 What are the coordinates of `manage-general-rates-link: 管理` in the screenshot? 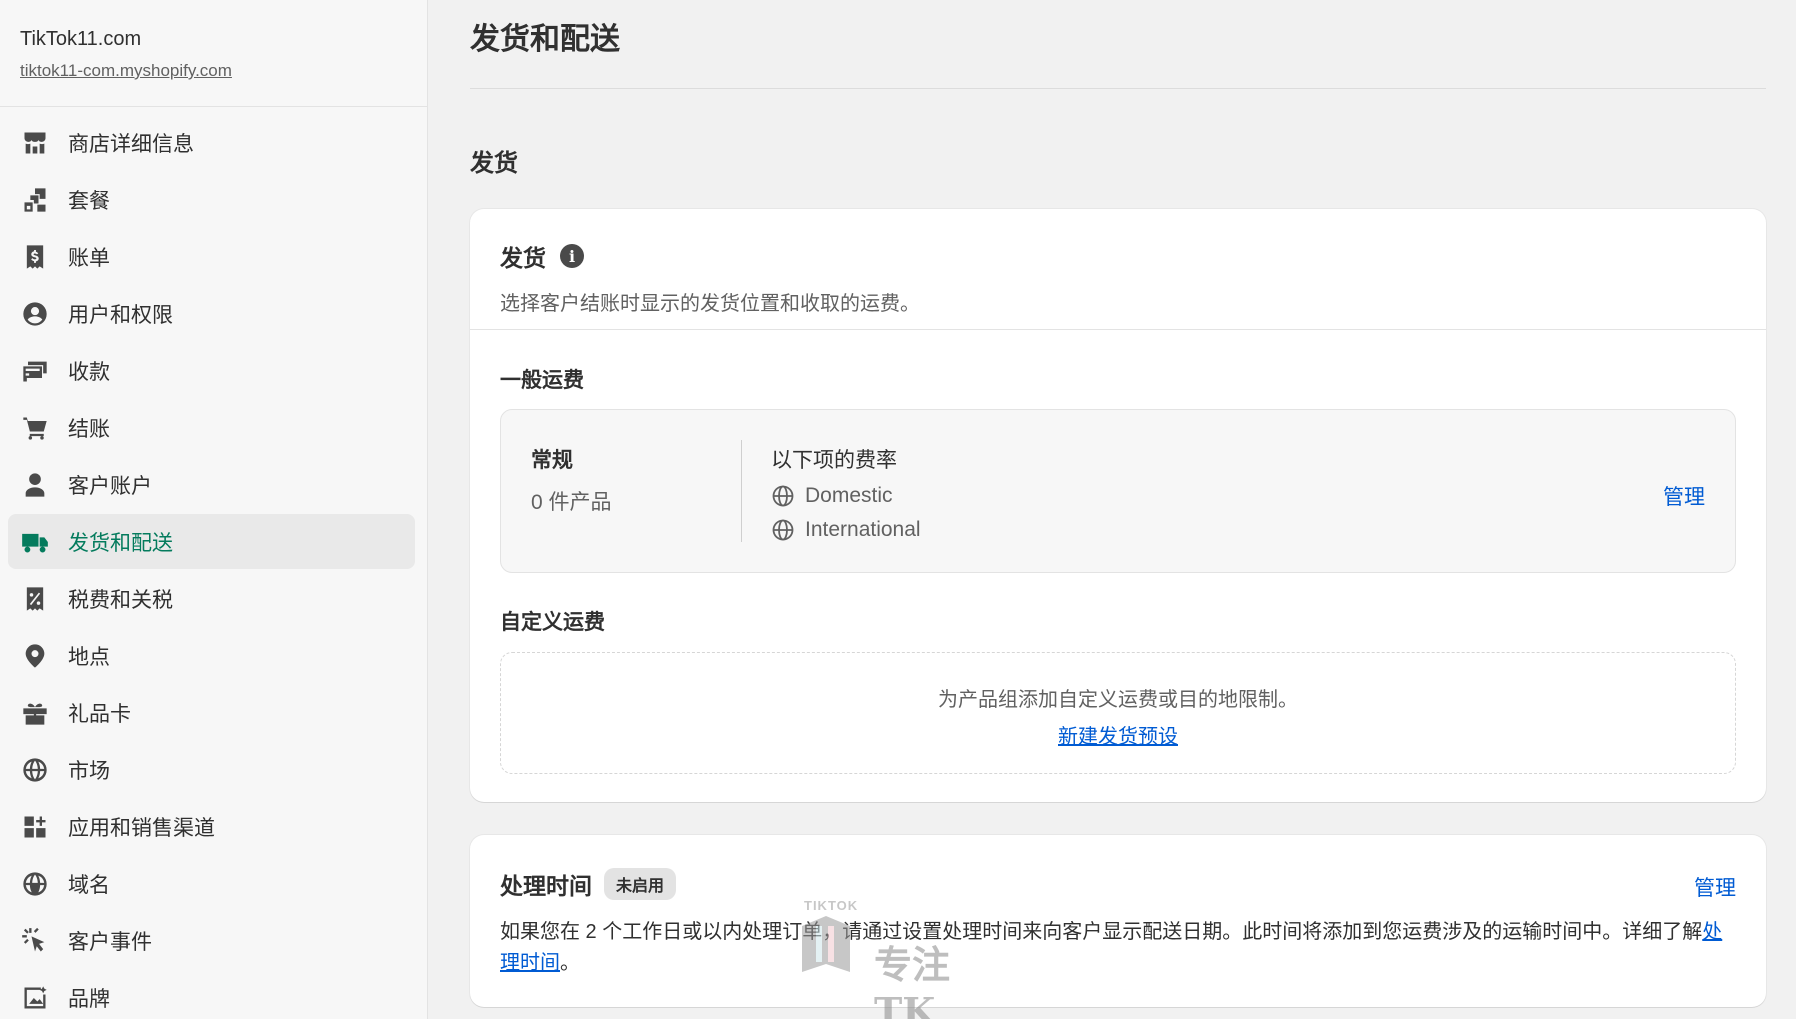 It's located at (1684, 496).